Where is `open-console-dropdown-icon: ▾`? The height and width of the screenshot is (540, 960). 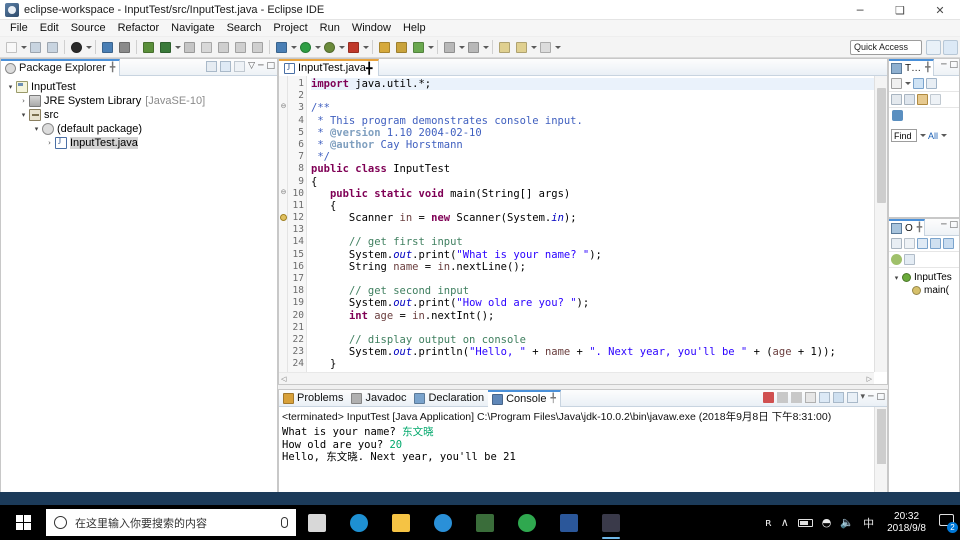 open-console-dropdown-icon: ▾ is located at coordinates (863, 397).